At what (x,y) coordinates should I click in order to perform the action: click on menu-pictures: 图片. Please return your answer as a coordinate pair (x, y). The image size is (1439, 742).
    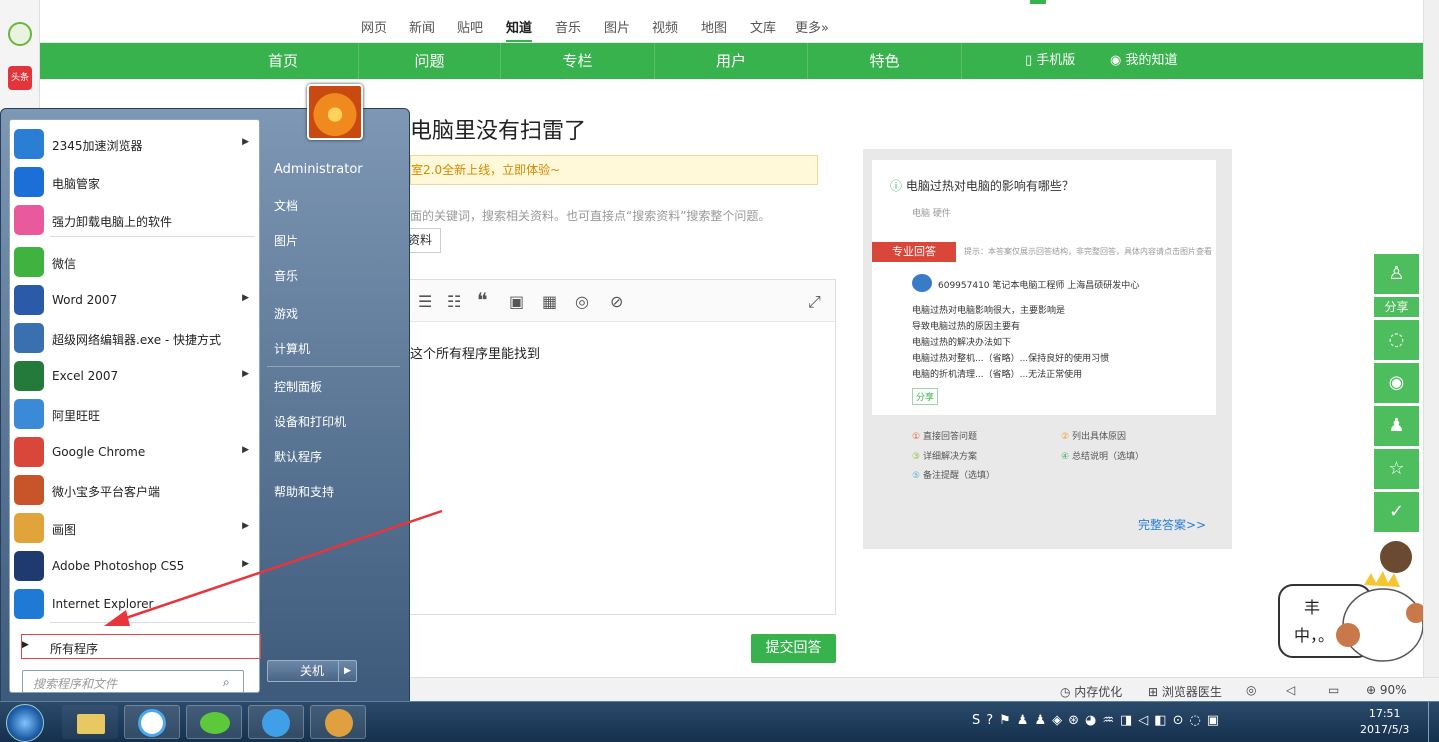
    Looking at the image, I should click on (286, 240).